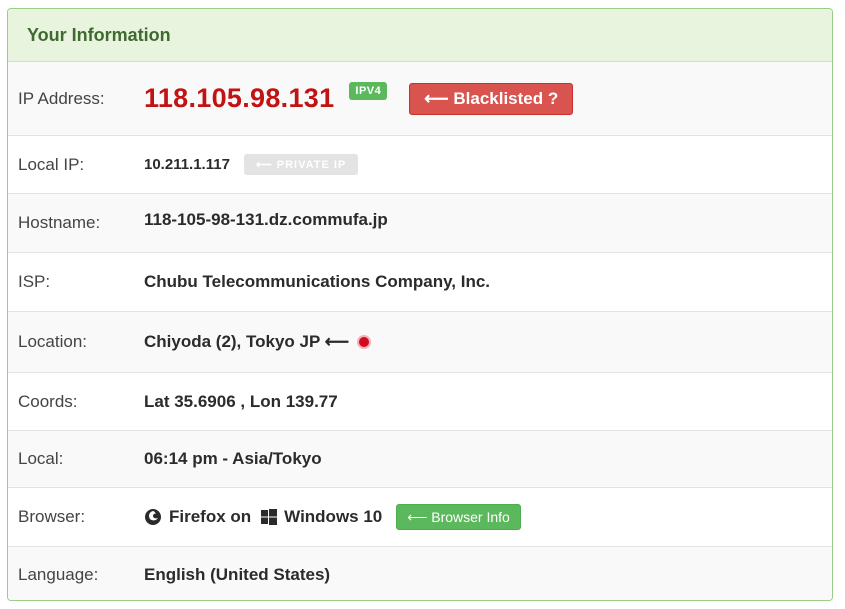  Describe the element at coordinates (34, 281) in the screenshot. I see `label-isp: ISP:` at that location.